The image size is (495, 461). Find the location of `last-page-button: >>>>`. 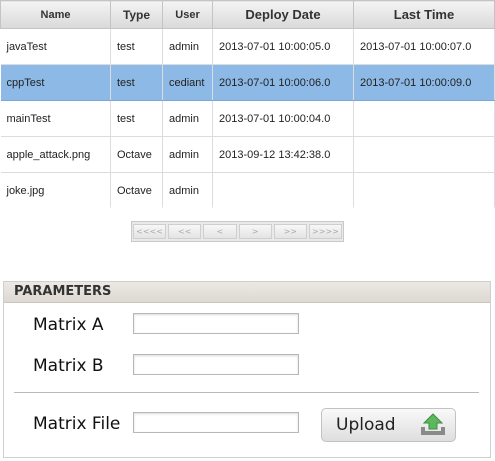

last-page-button: >>>> is located at coordinates (325, 231).